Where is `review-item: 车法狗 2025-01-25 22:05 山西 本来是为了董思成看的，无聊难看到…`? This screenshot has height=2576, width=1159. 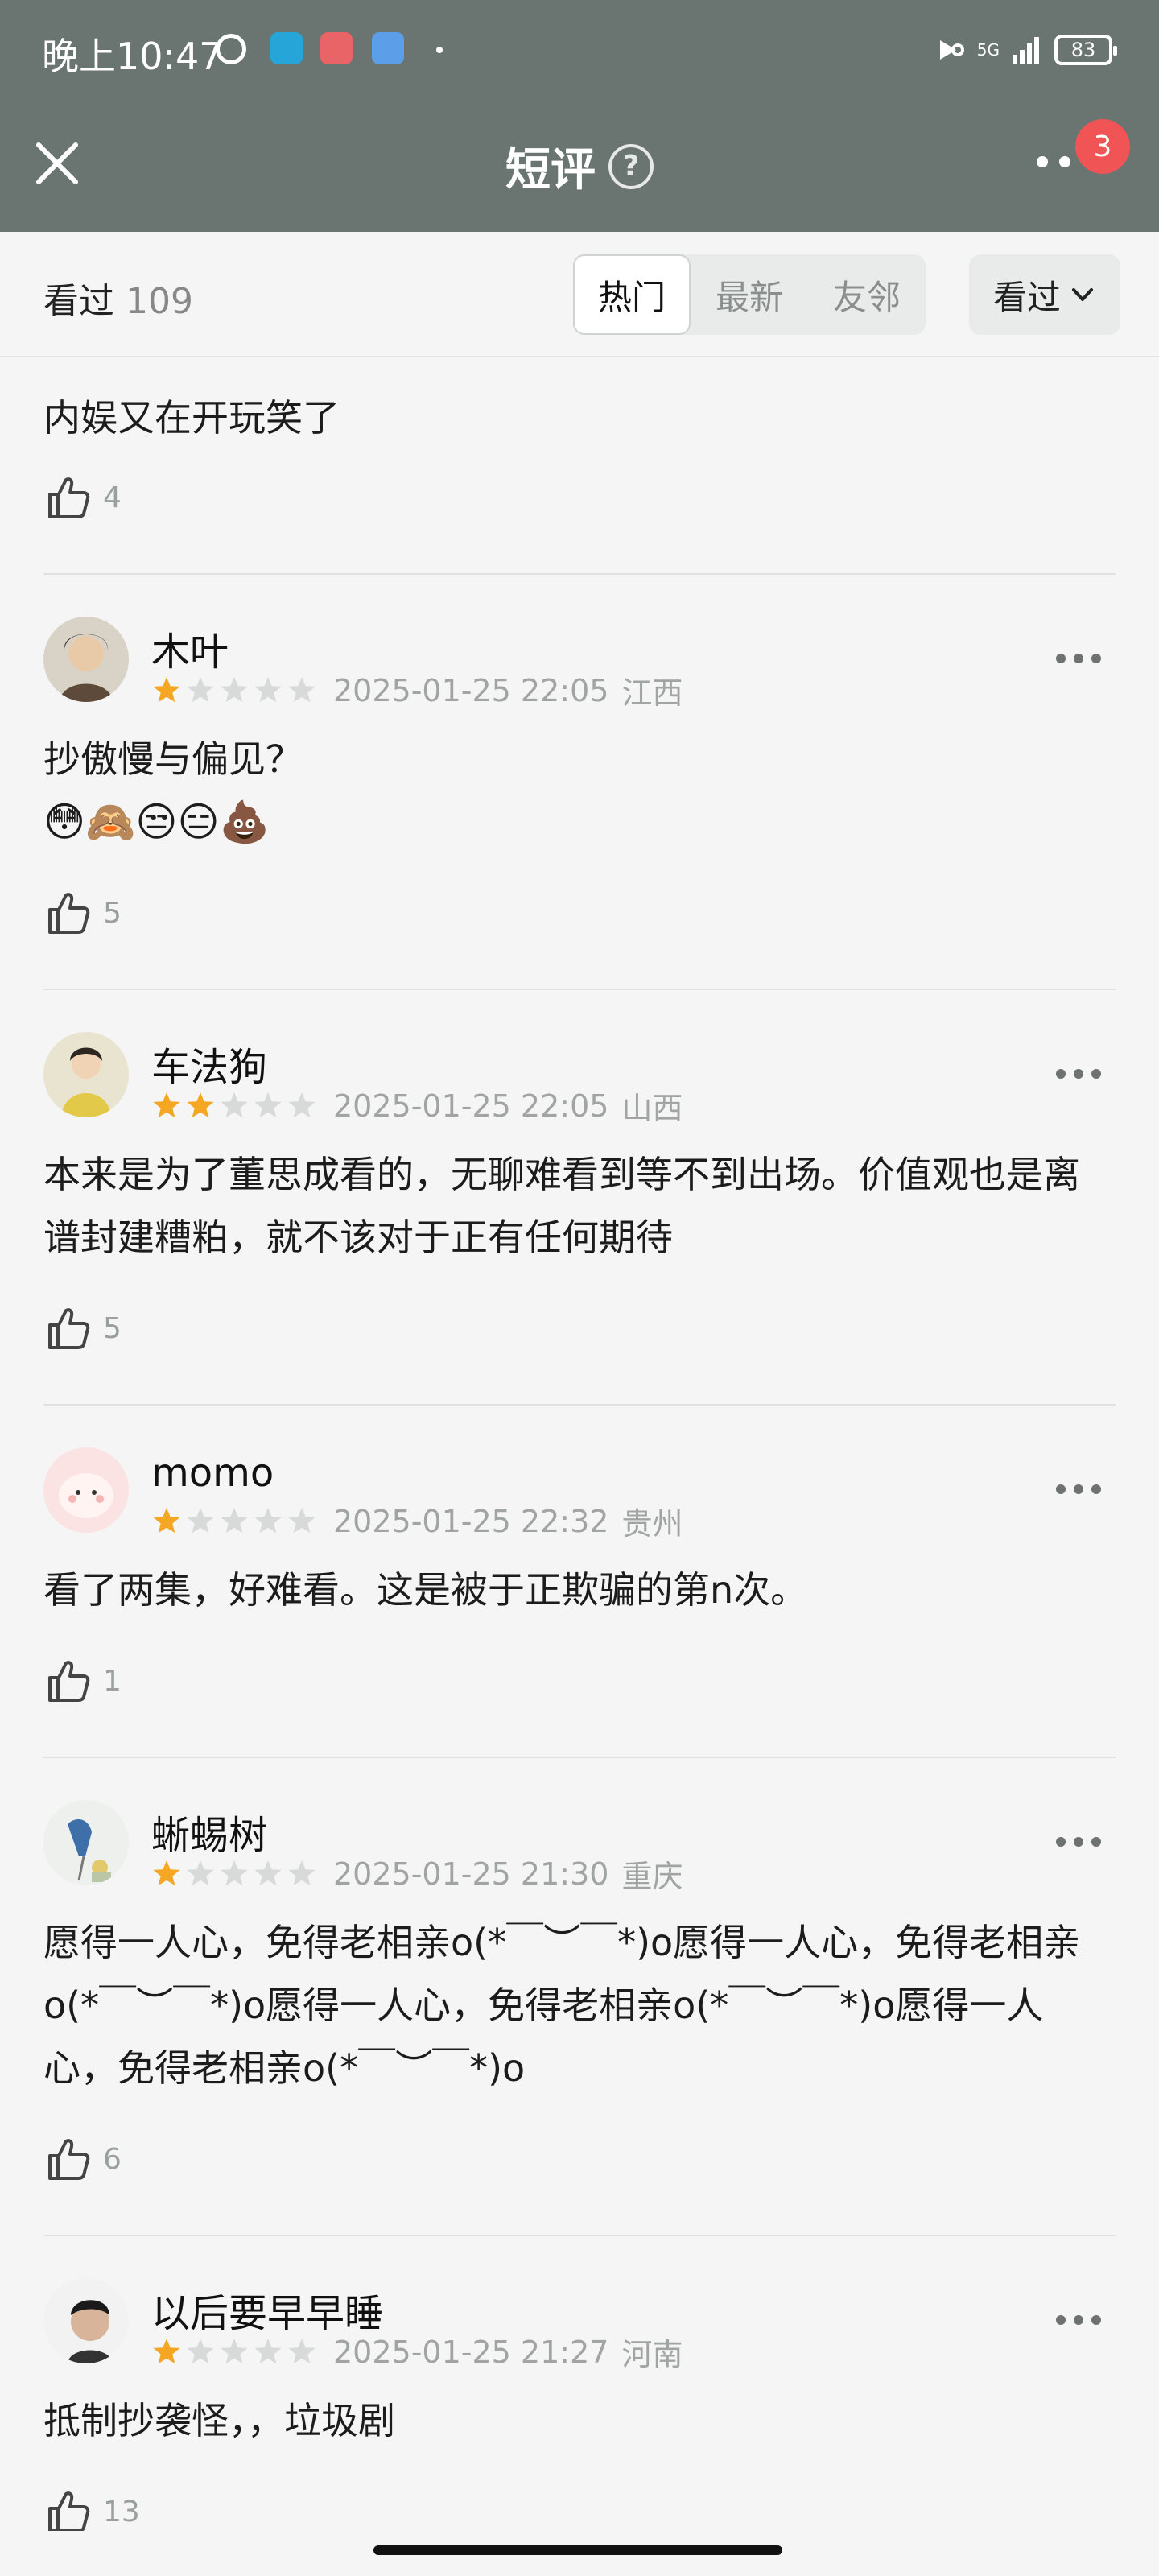
review-item: 车法狗 2025-01-25 22:05 山西 本来是为了董思成看的，无聊难看到… is located at coordinates (579, 1198).